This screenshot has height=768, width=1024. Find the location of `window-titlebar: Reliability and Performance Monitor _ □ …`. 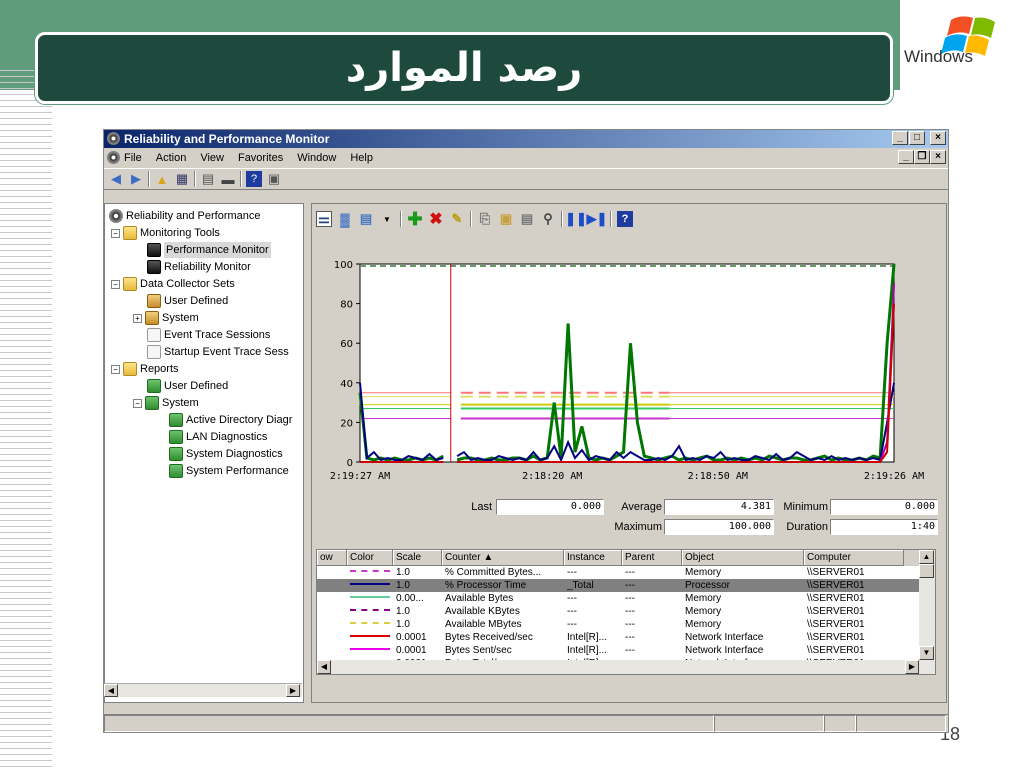

window-titlebar: Reliability and Performance Monitor _ □ … is located at coordinates (526, 139).